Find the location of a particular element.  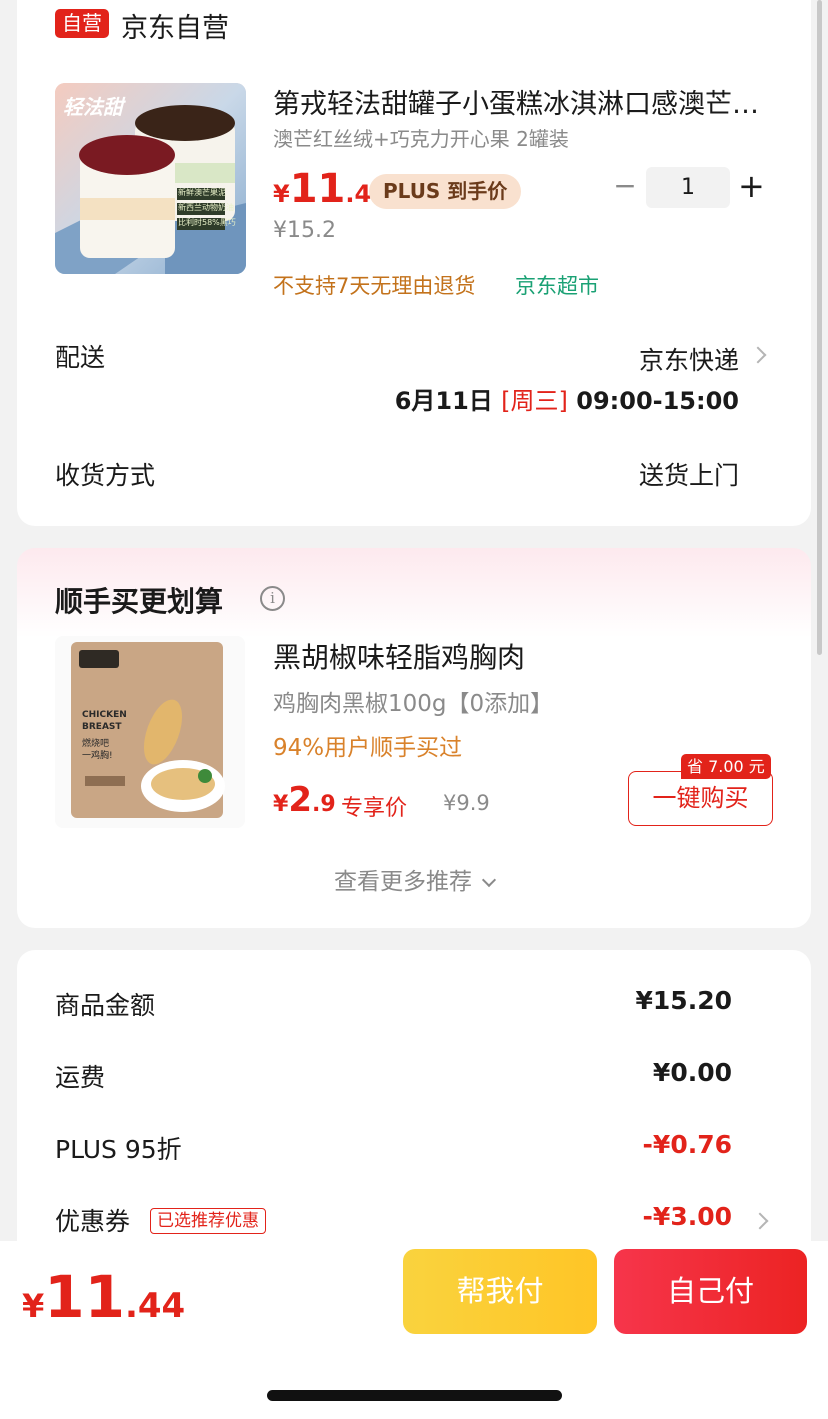

delivery-time-window: 09:00-15:00 is located at coordinates (657, 401).